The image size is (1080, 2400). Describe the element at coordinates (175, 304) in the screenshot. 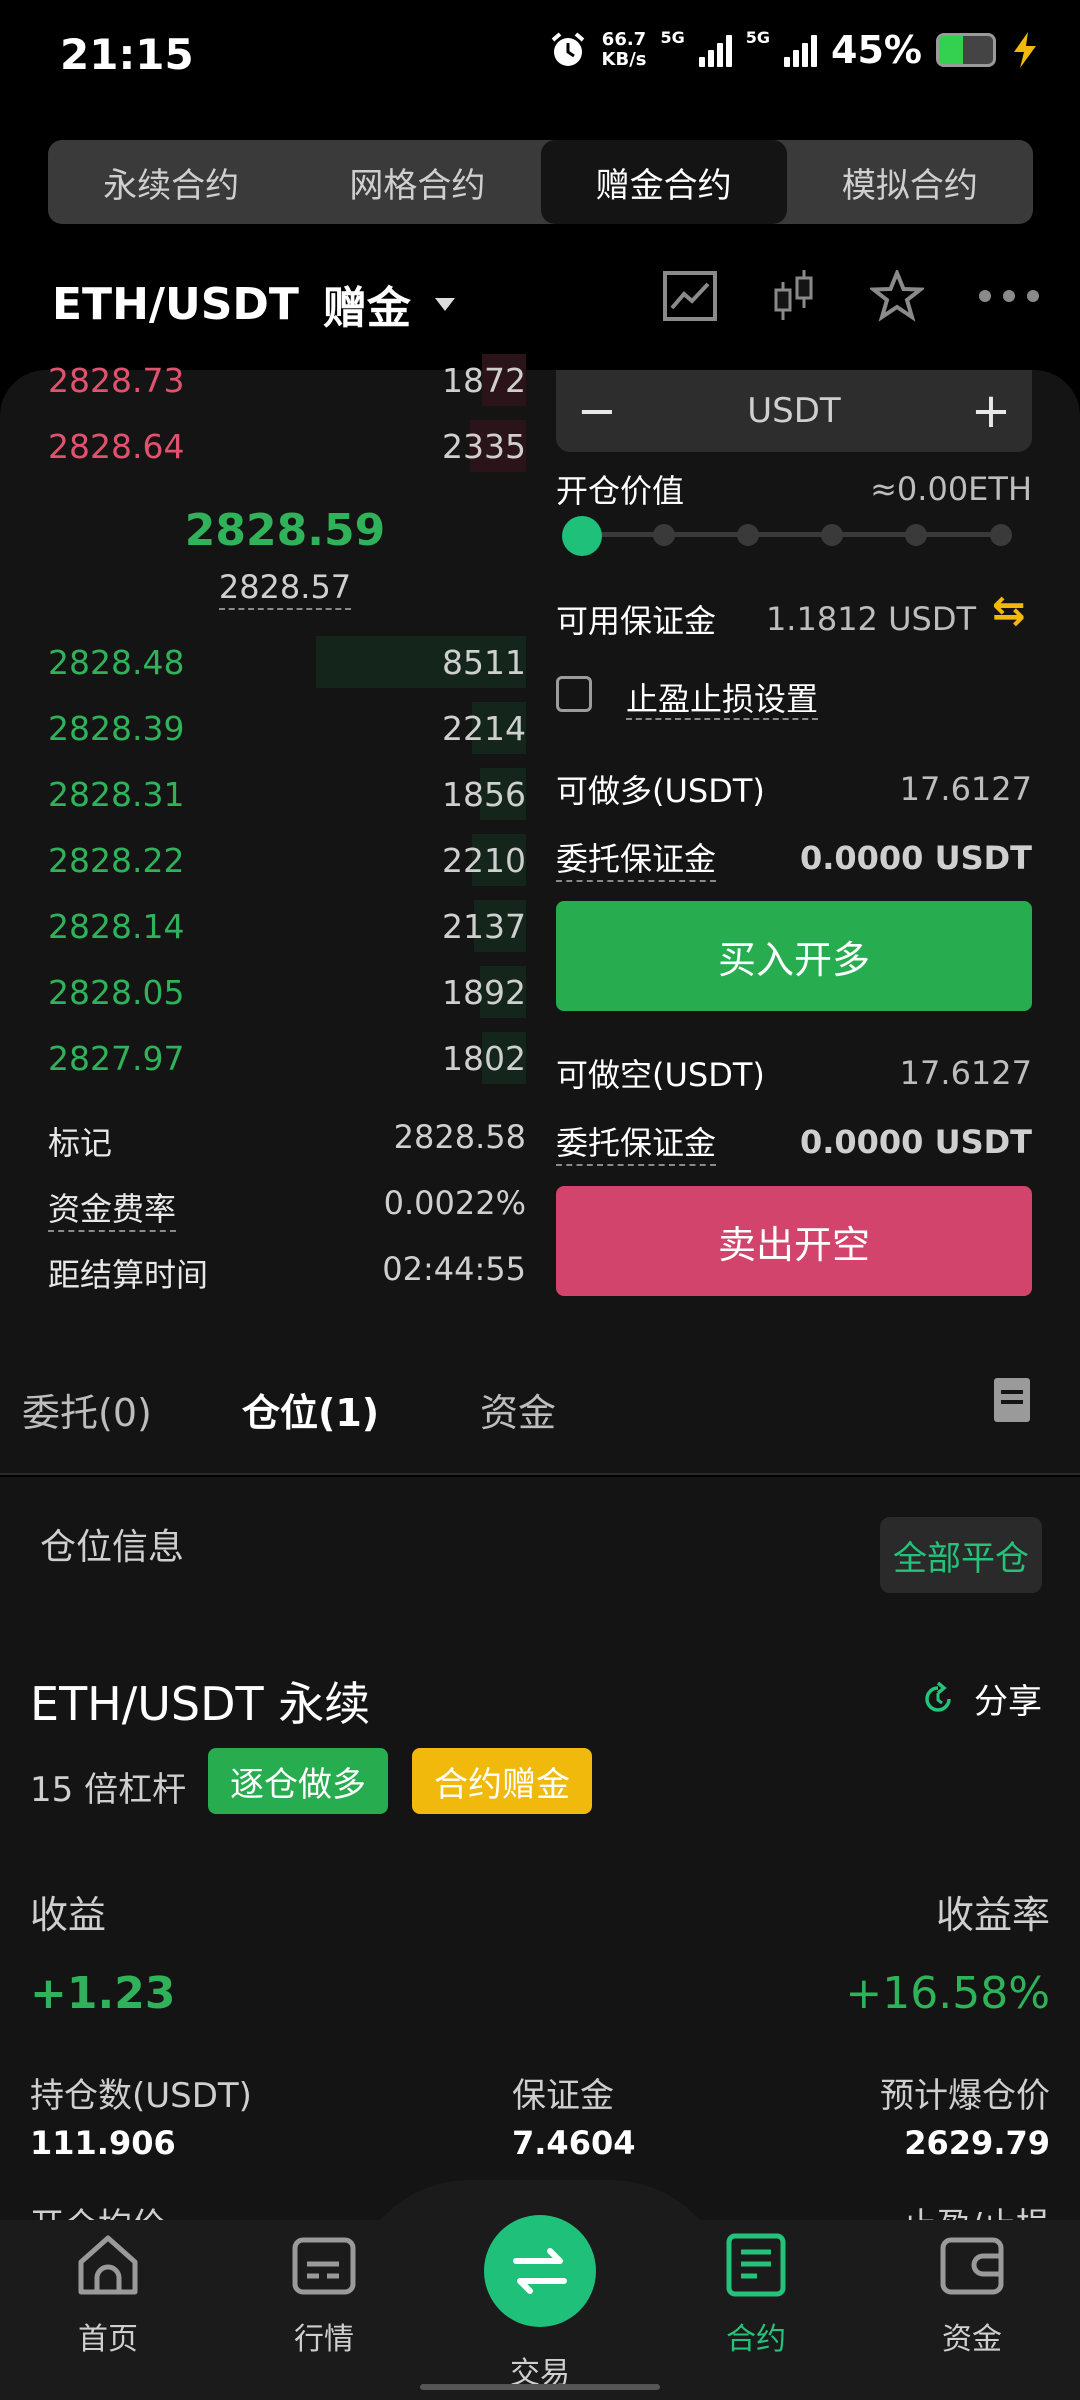

I see `pair-symbol: ETH/USDT` at that location.